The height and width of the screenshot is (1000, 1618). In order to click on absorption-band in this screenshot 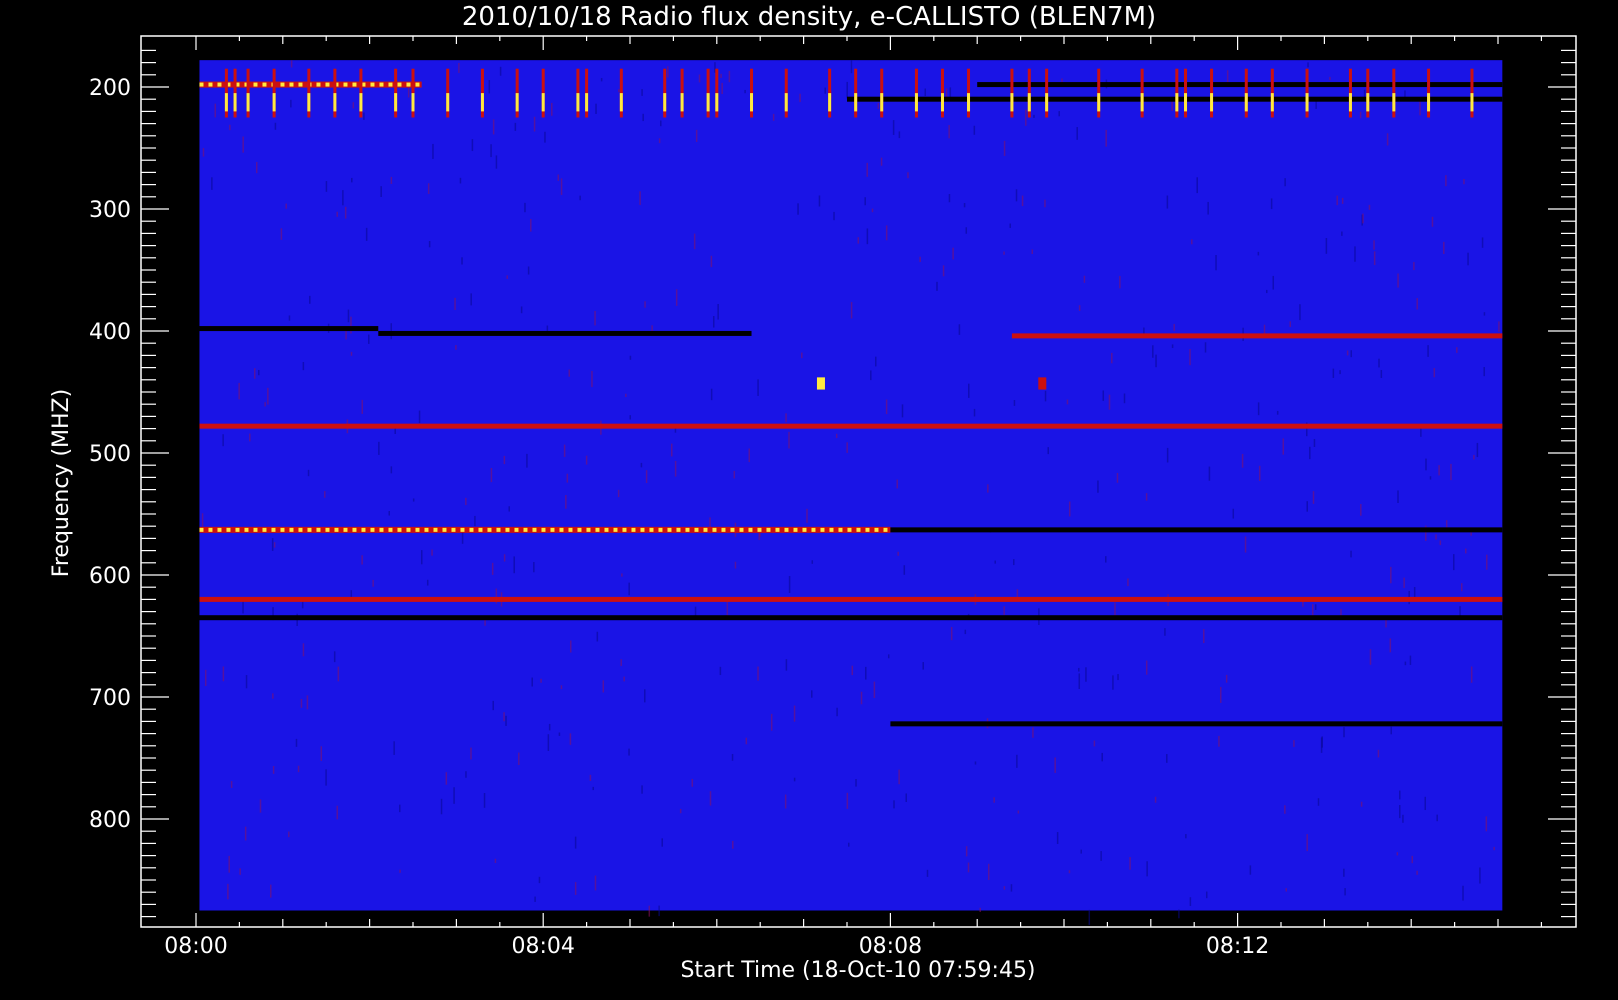, I will do `click(289, 329)`.